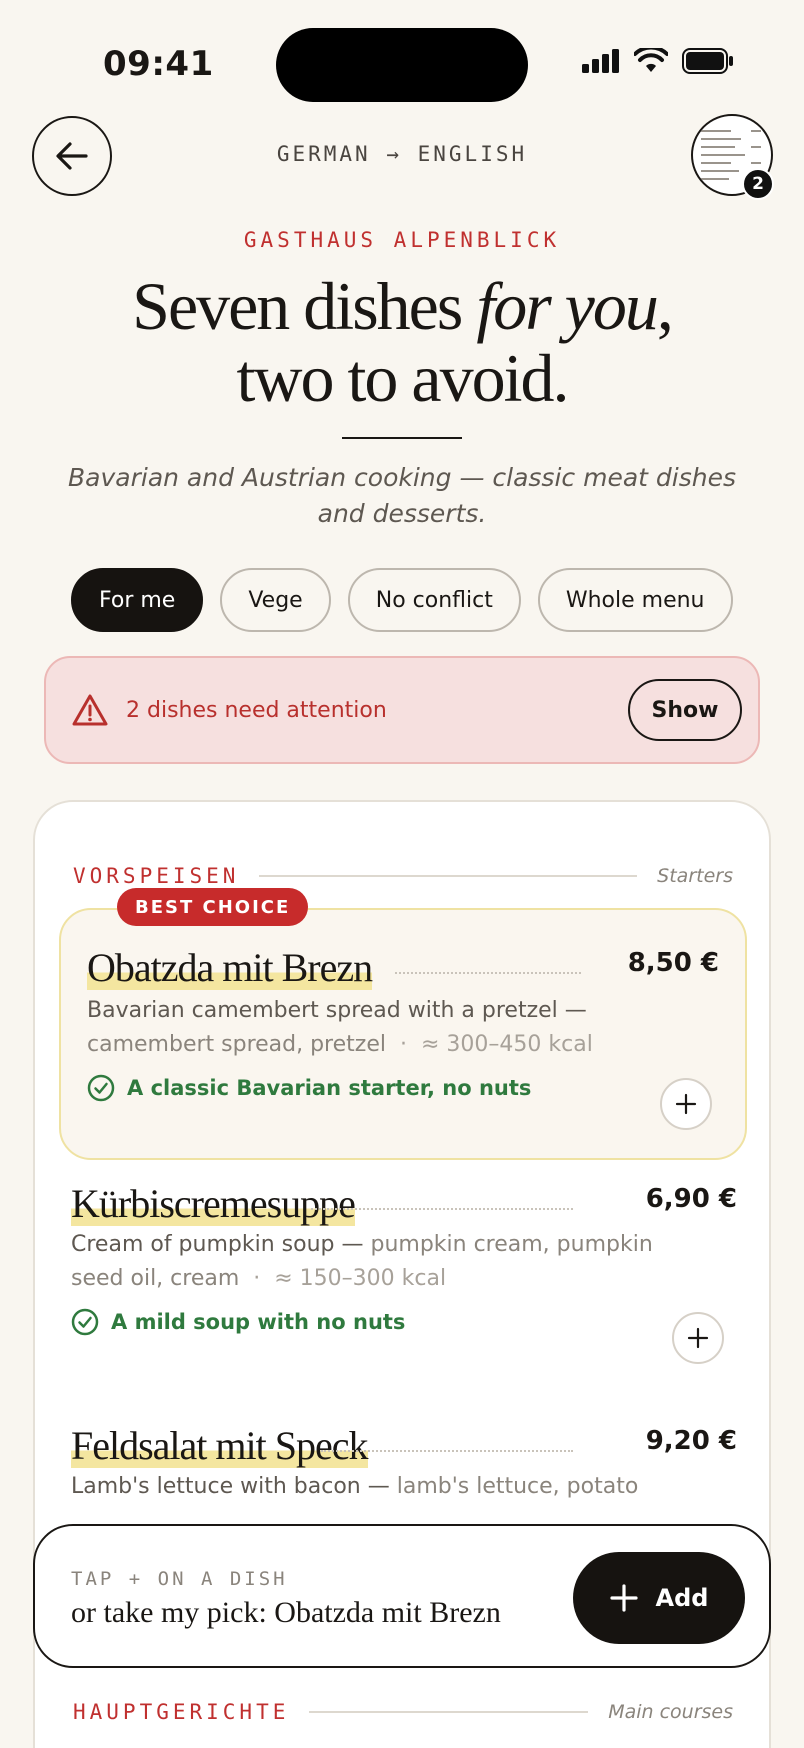 This screenshot has height=1748, width=804. I want to click on show-button: Show, so click(685, 710).